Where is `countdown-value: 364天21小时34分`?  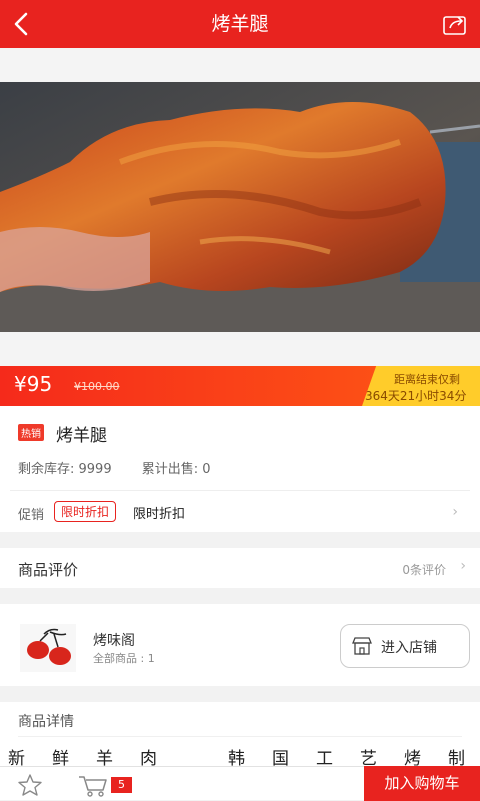 countdown-value: 364天21小时34分 is located at coordinates (416, 396).